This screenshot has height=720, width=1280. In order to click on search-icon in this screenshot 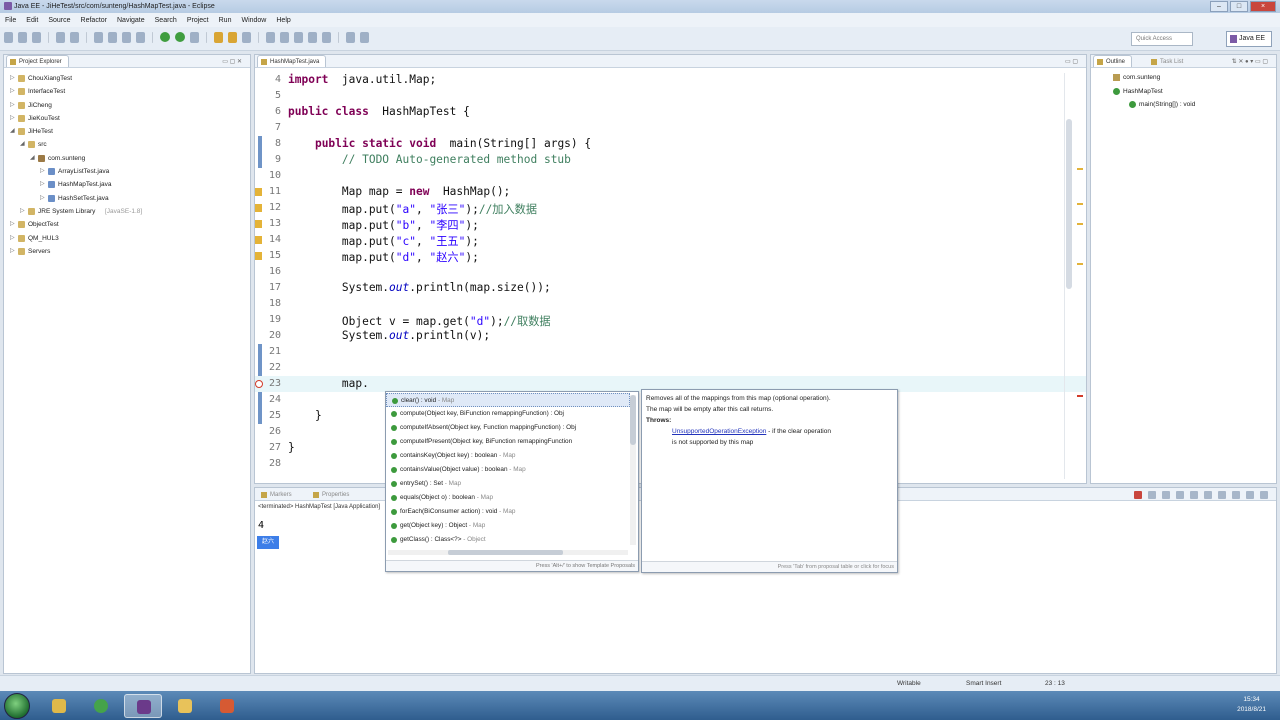, I will do `click(284, 37)`.